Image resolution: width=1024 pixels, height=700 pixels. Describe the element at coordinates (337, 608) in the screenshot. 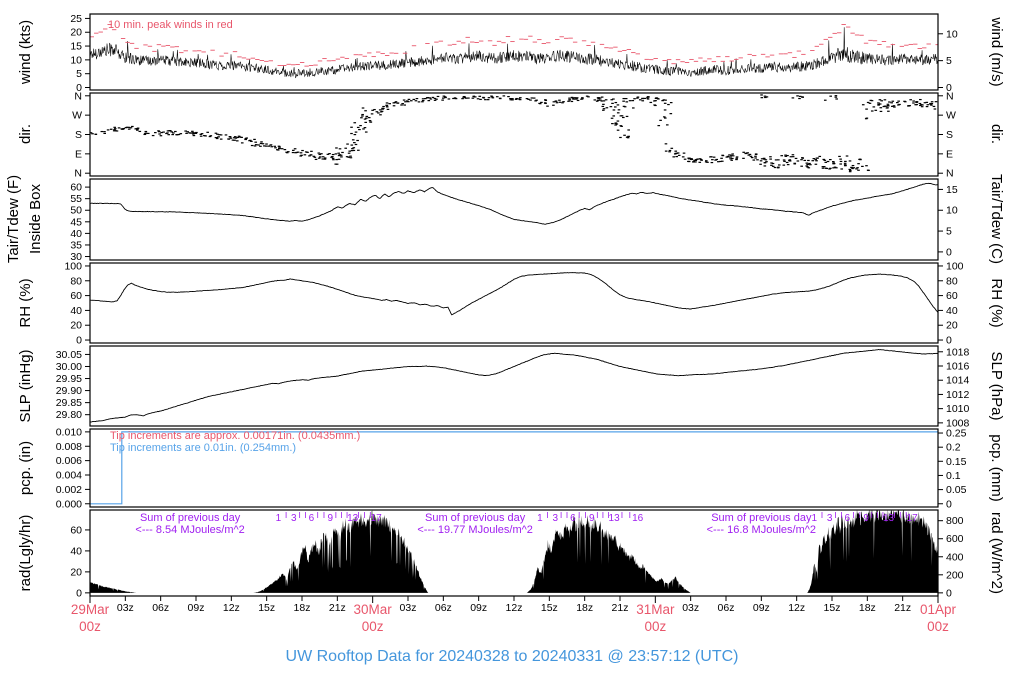

I see `svg-text: 21z` at that location.